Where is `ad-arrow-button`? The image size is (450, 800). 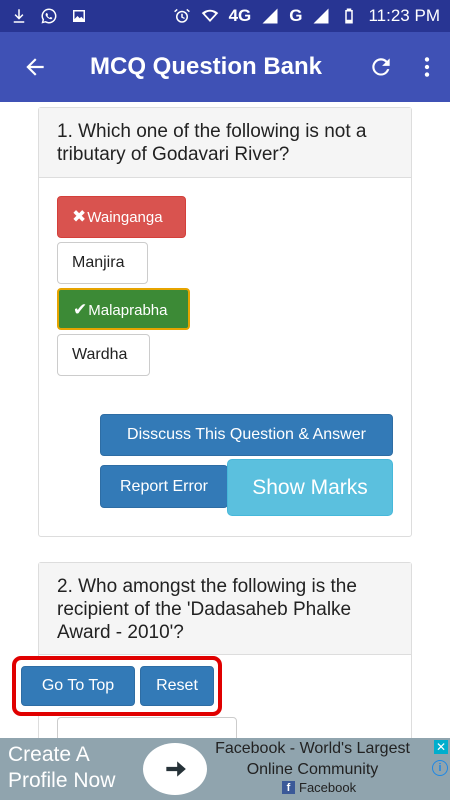 ad-arrow-button is located at coordinates (175, 769).